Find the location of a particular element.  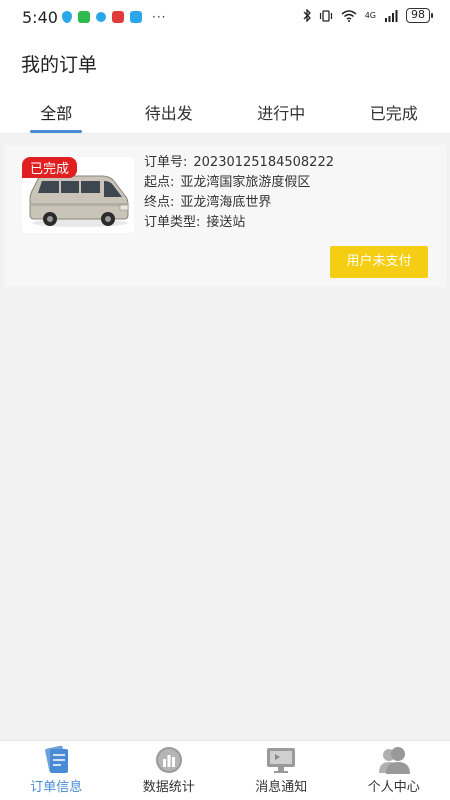

order-number-row: 订单号: 20230125184508222 is located at coordinates (239, 163).